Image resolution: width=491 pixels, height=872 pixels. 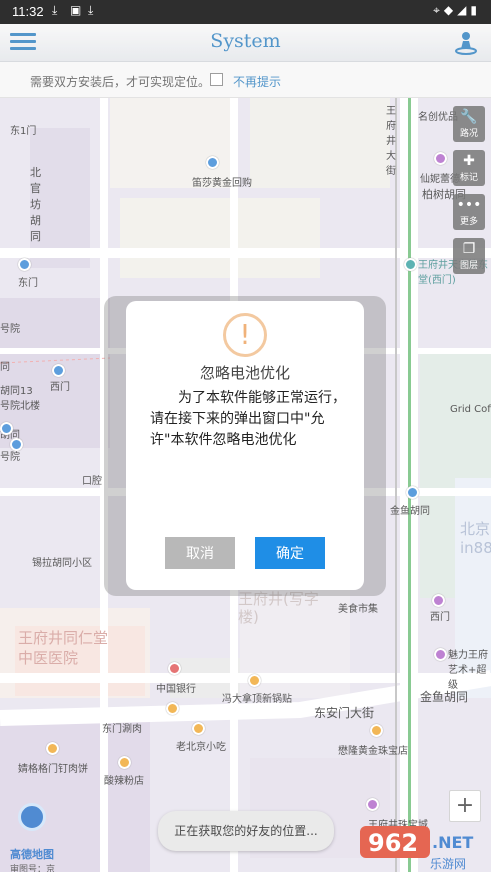 I want to click on warning-icon: !, so click(x=245, y=335).